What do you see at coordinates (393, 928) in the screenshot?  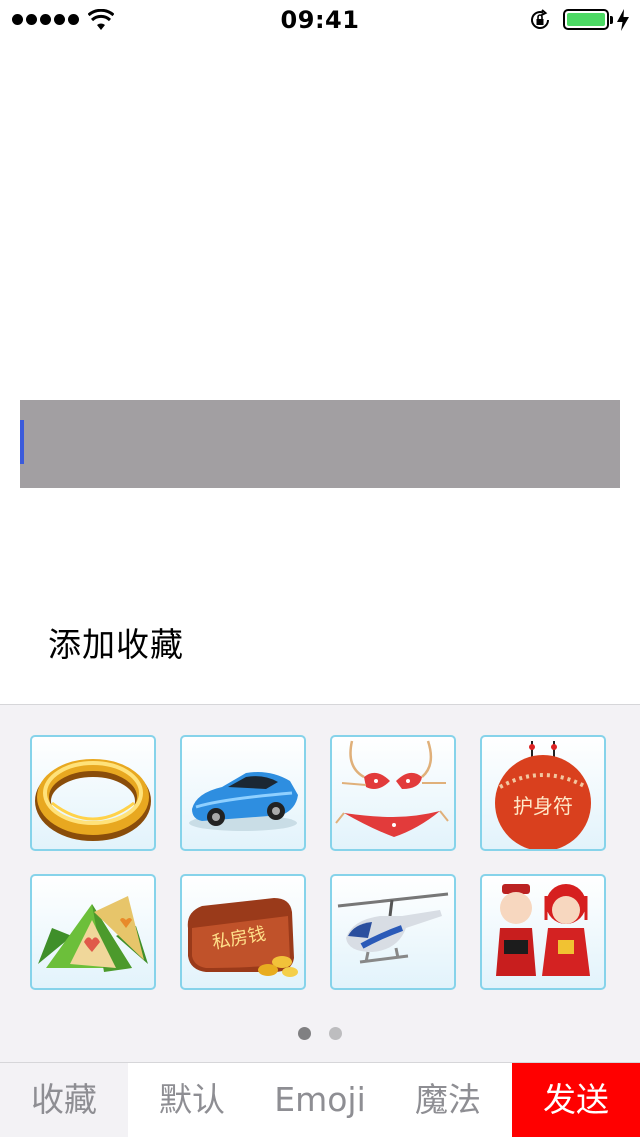 I see `helicopter-icon` at bounding box center [393, 928].